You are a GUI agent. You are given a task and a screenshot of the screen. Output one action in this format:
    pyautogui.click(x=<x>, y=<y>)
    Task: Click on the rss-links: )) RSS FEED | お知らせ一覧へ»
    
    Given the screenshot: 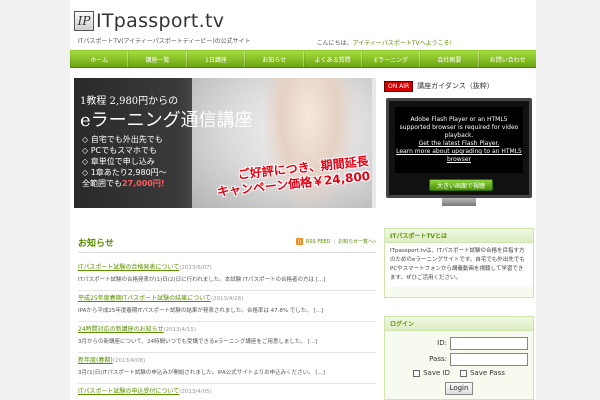 What is the action you would take?
    pyautogui.click(x=336, y=241)
    